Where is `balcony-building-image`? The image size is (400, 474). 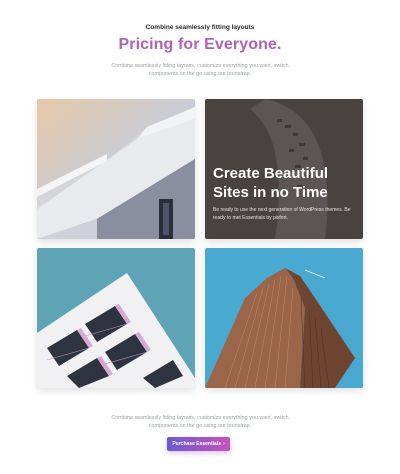
balcony-building-image is located at coordinates (116, 318).